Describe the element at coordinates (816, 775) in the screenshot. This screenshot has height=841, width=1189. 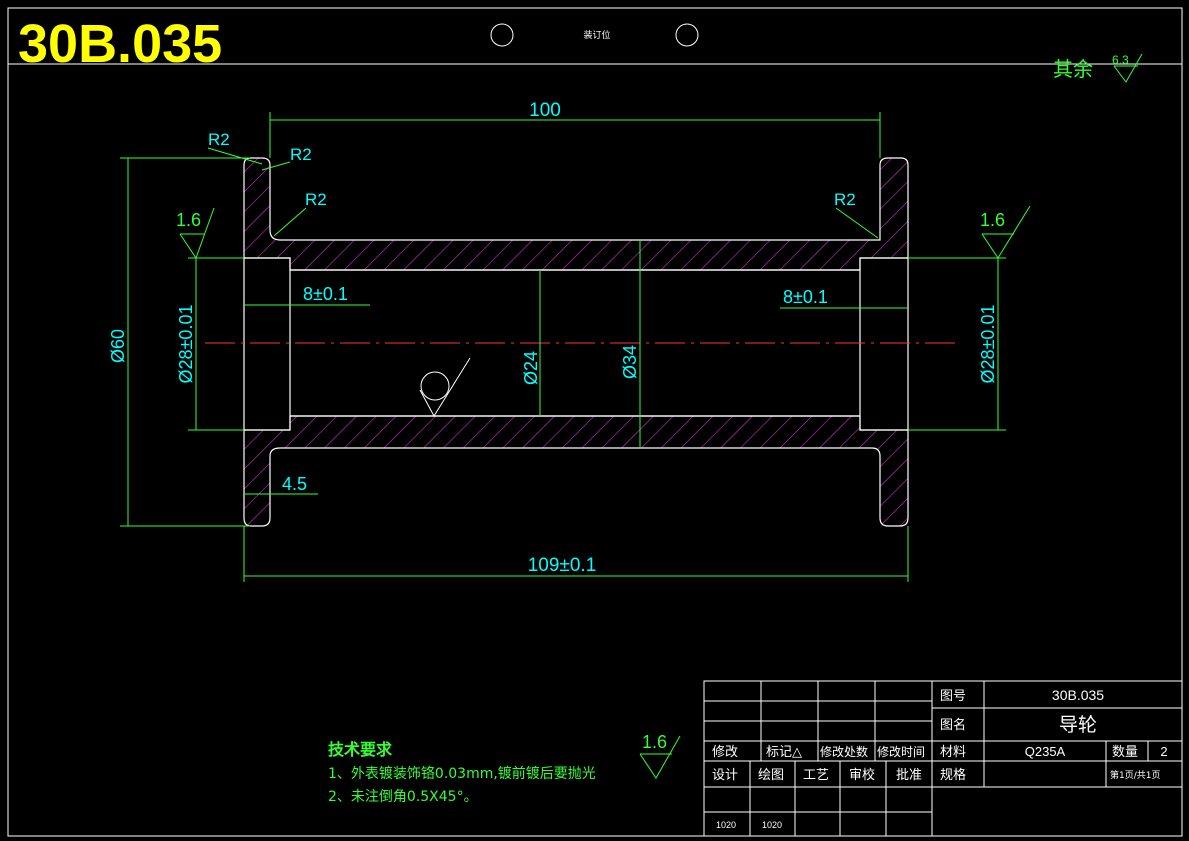
I see `role-header-3: 工艺` at that location.